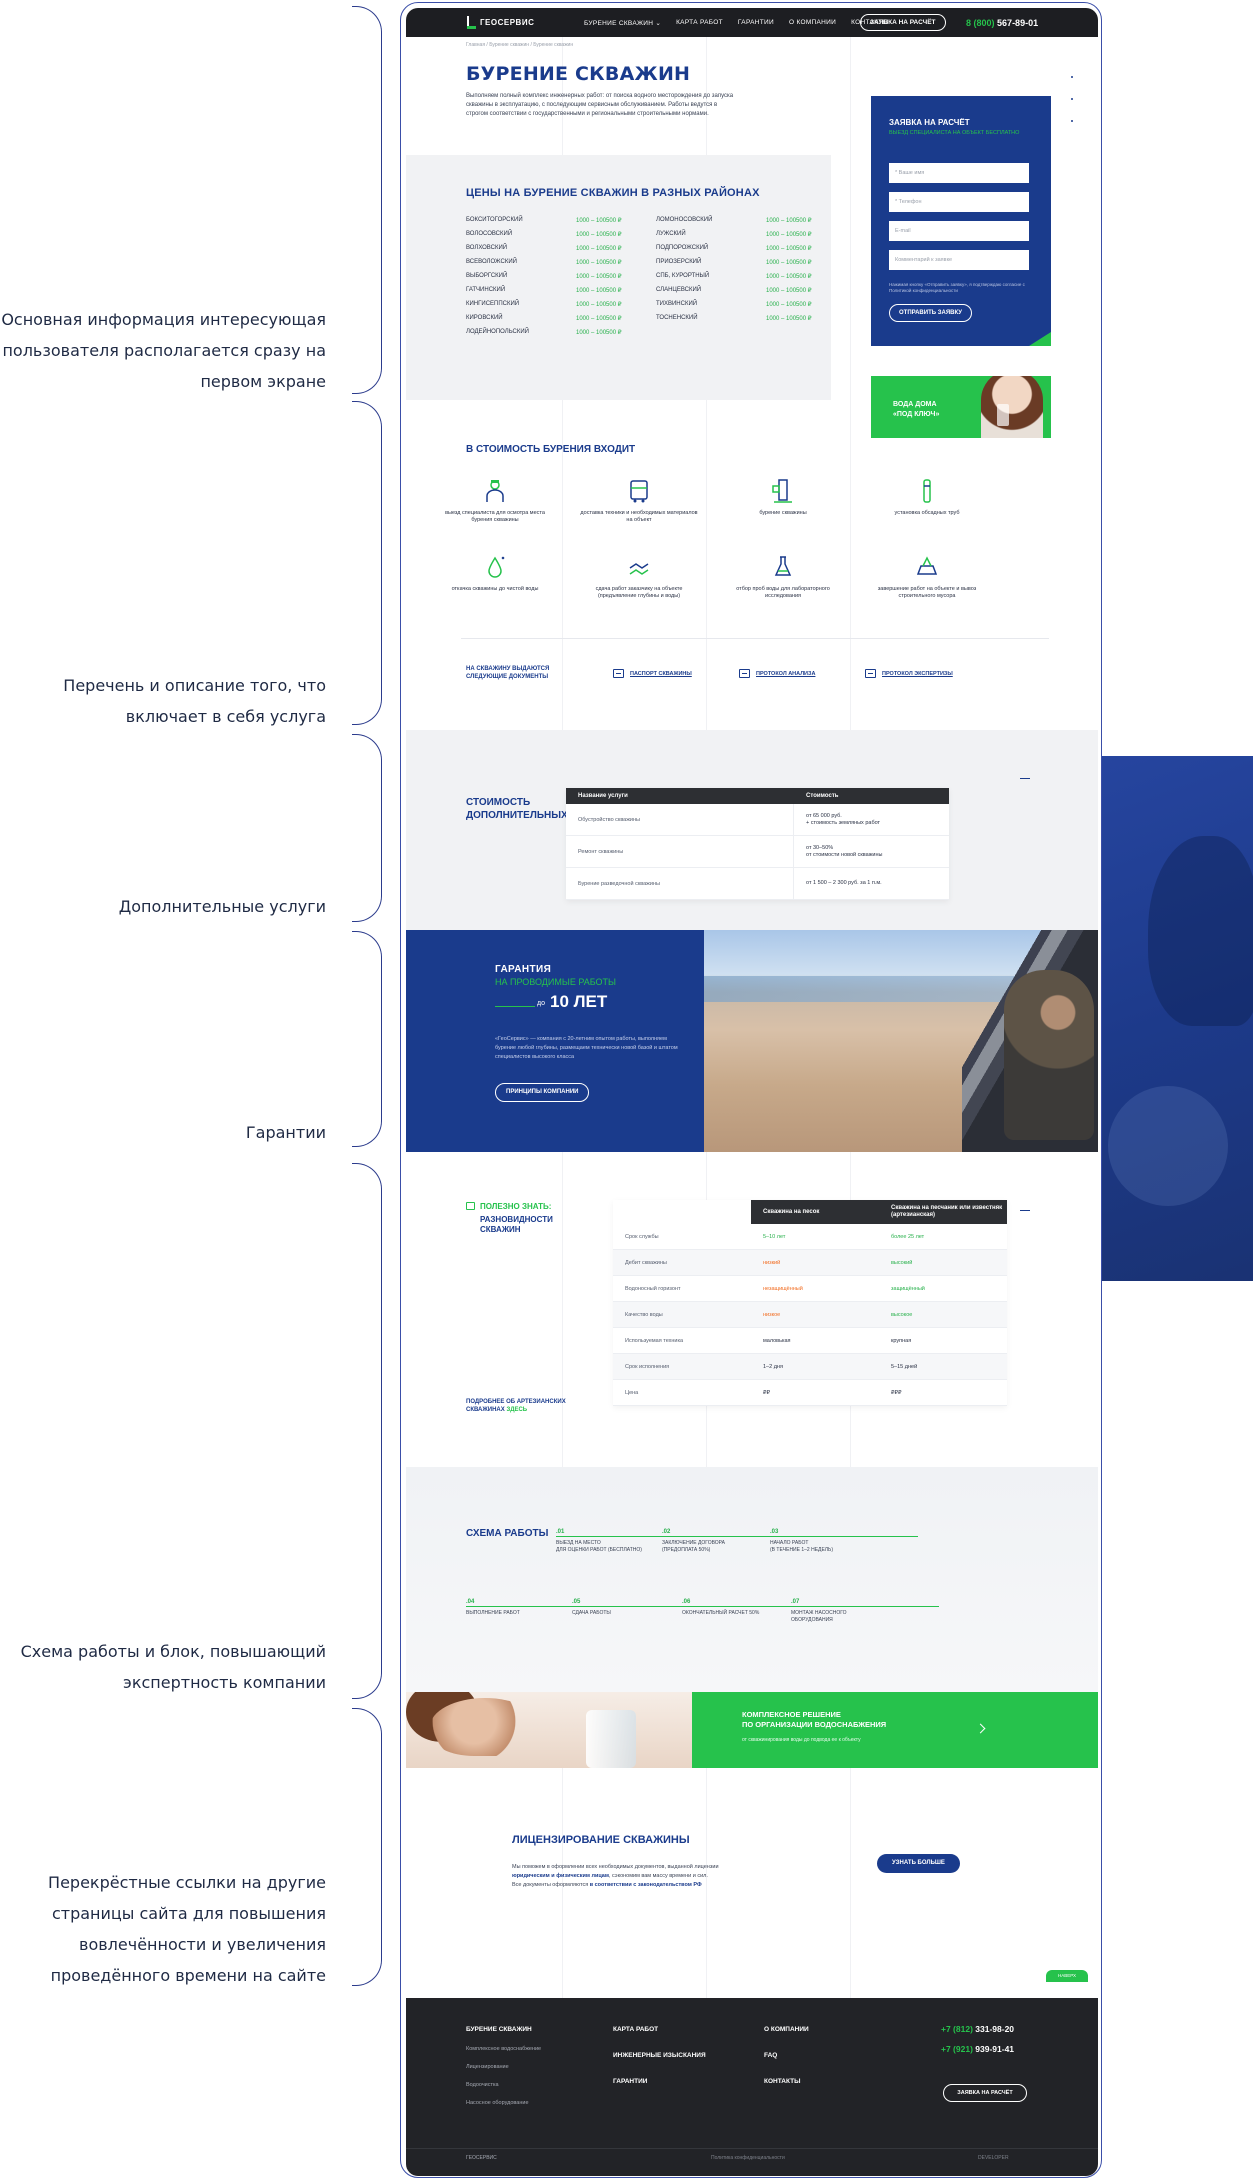  Describe the element at coordinates (748, 2158) in the screenshot. I see `footer-privacy-link: Политика конфиденциальности` at that location.